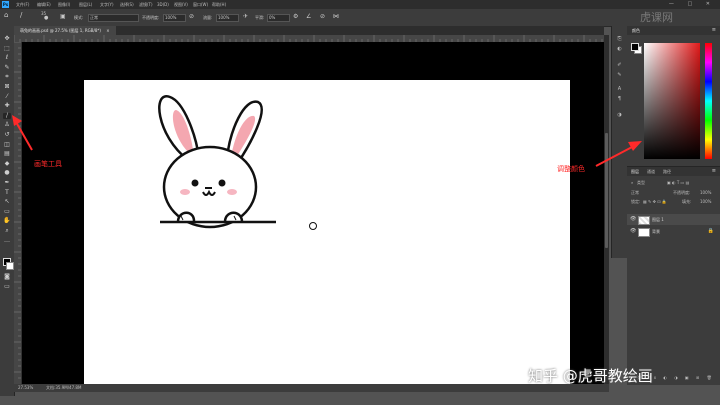 The height and width of the screenshot is (405, 720). What do you see at coordinates (590, 376) in the screenshot?
I see `watermark: 知乎 @虎哥教绘画` at bounding box center [590, 376].